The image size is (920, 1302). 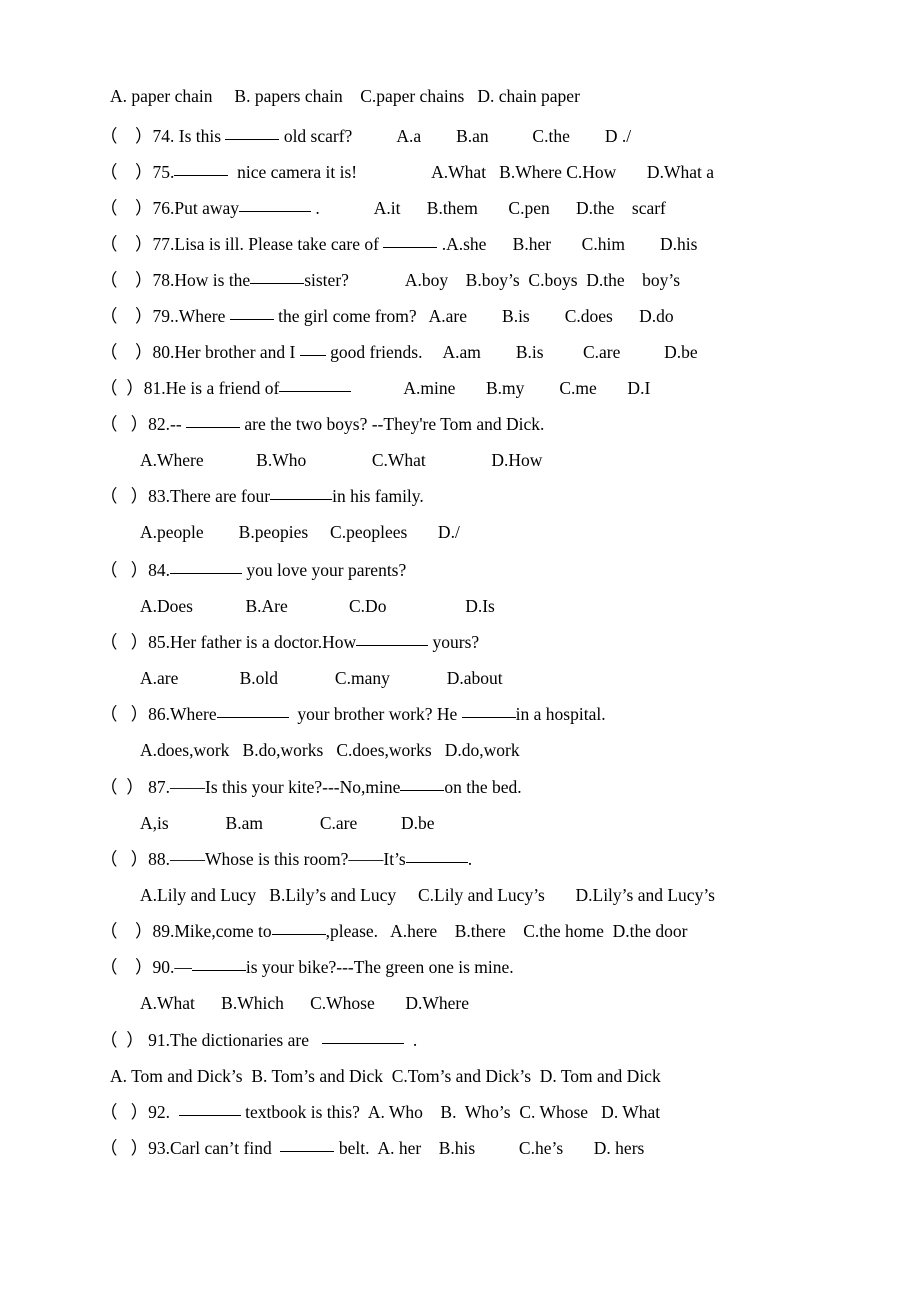 What do you see at coordinates (514, 136) in the screenshot?
I see `option-list: A.a B.an C.the D ./` at bounding box center [514, 136].